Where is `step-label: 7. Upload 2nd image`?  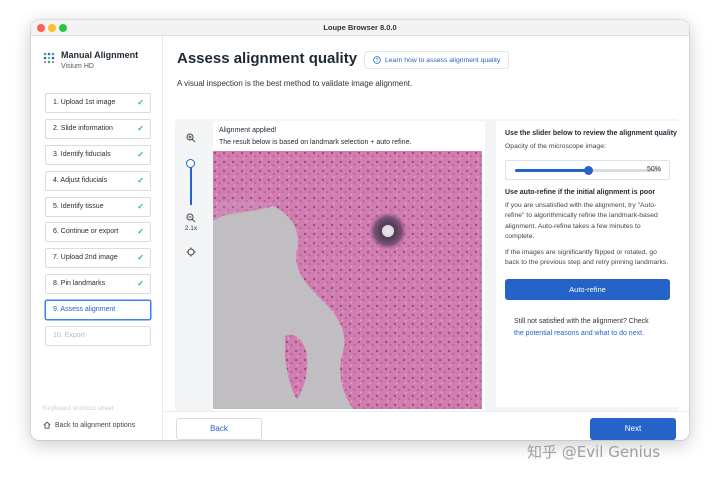 step-label: 7. Upload 2nd image is located at coordinates (85, 258).